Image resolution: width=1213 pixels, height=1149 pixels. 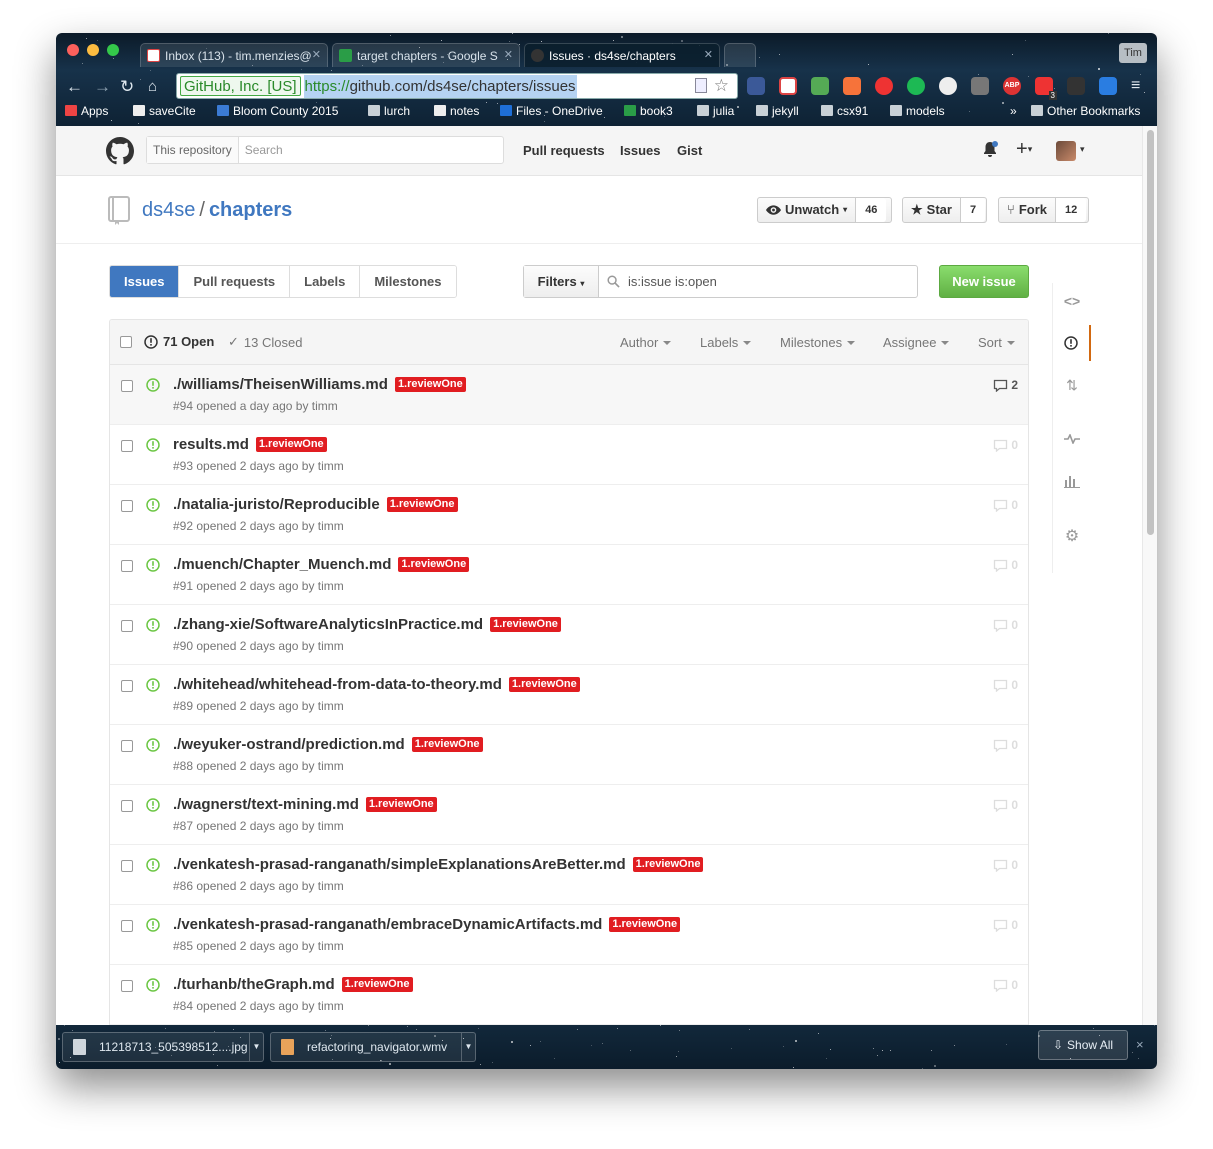 What do you see at coordinates (1046, 88) in the screenshot?
I see `red-badge-icon: 3` at bounding box center [1046, 88].